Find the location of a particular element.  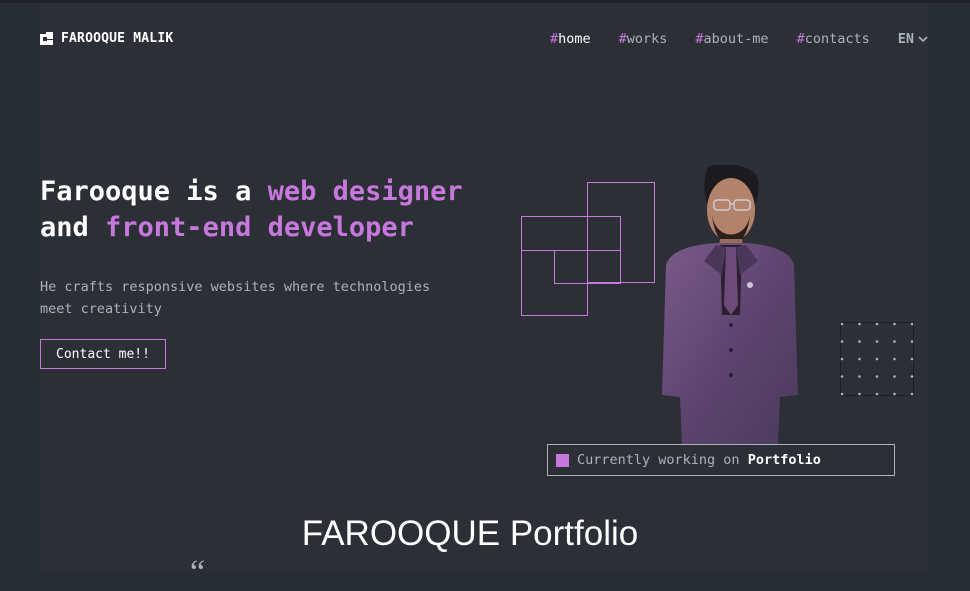

hero-title-accent: front-end developer is located at coordinates (259, 227).